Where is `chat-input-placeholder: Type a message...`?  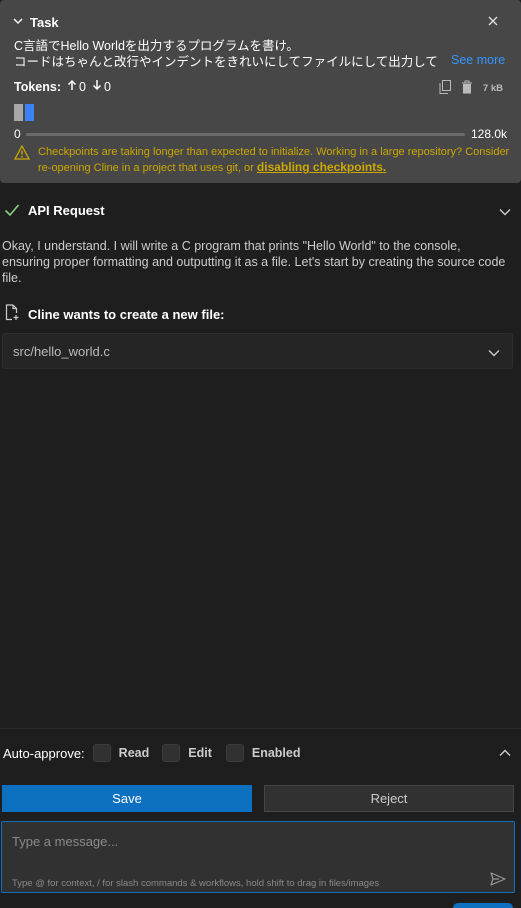 chat-input-placeholder: Type a message... is located at coordinates (65, 841).